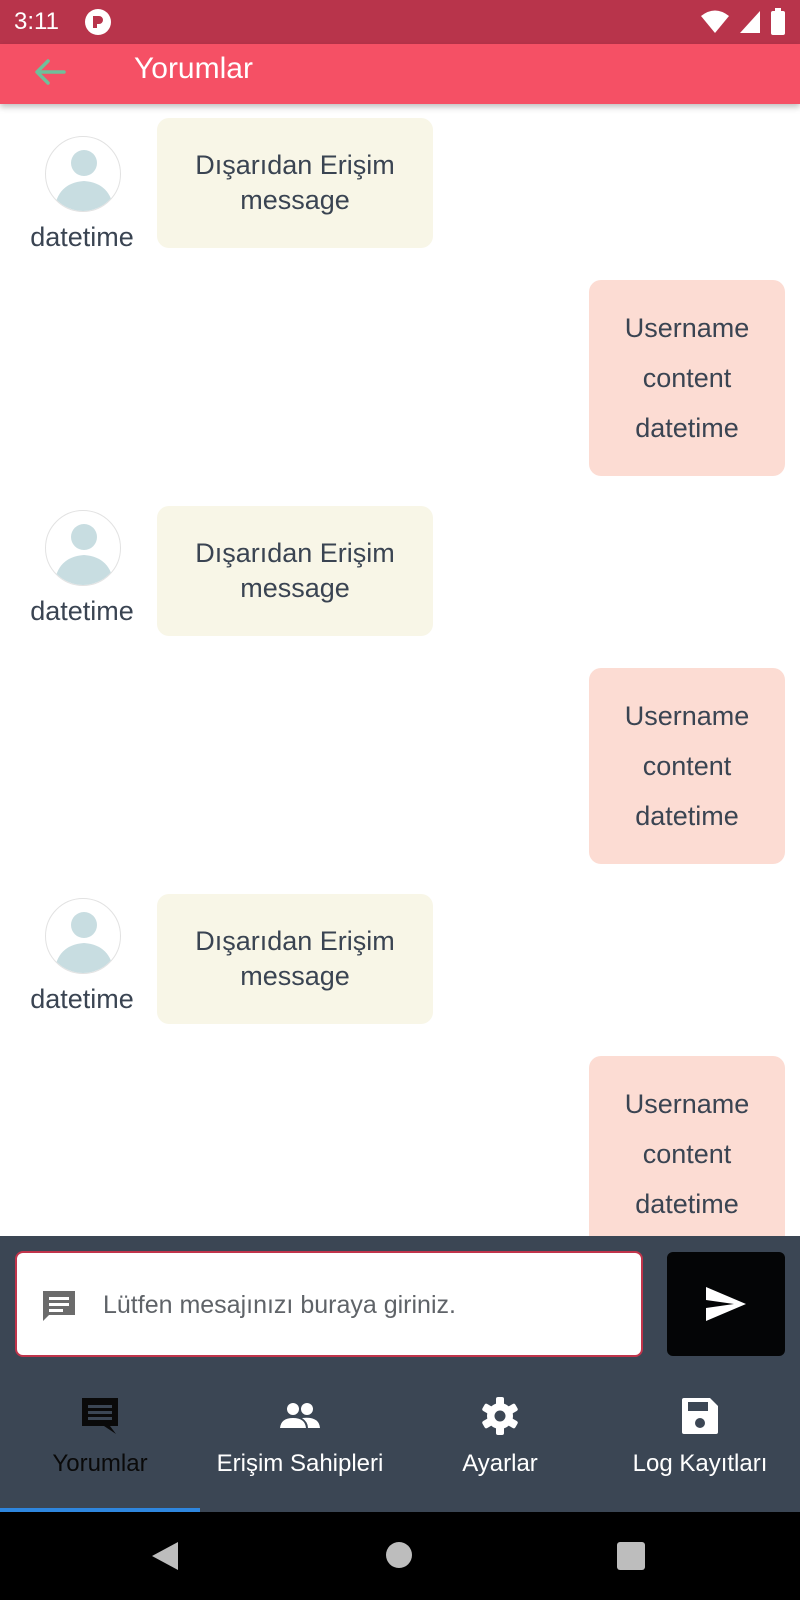  What do you see at coordinates (750, 22) in the screenshot?
I see `signal-icon` at bounding box center [750, 22].